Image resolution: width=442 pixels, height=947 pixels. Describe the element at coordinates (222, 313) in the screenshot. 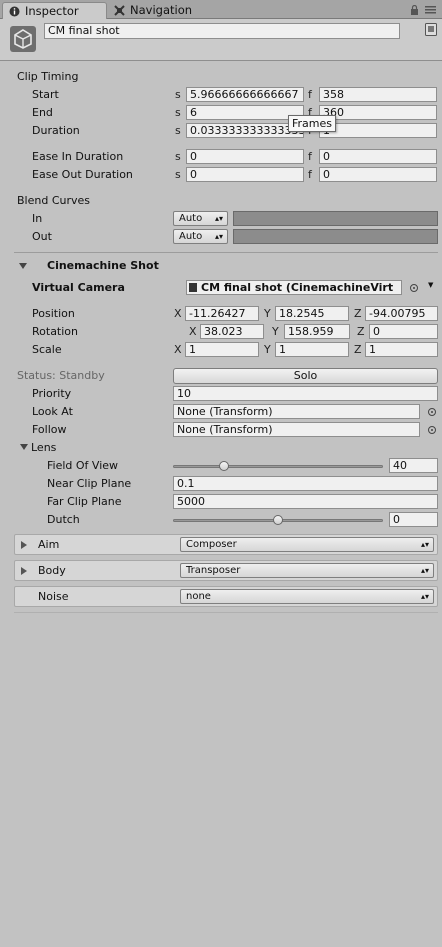

I see `position-x-field: -11.26427` at that location.